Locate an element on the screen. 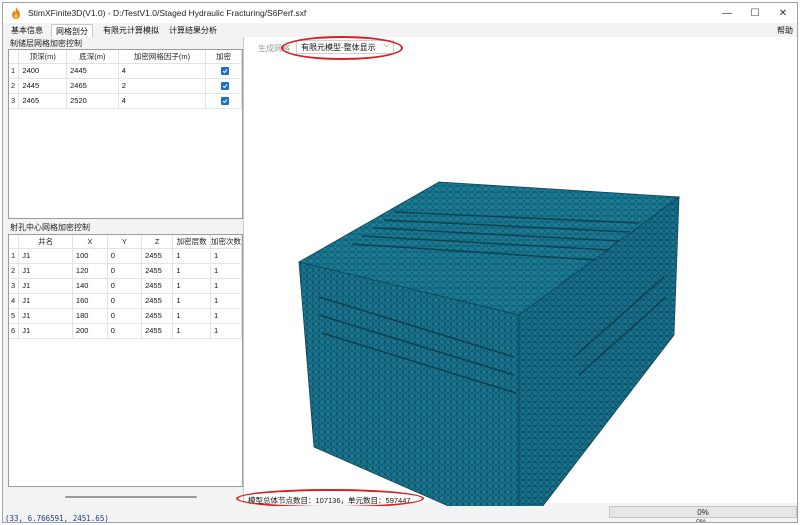  x-cell: 200 is located at coordinates (90, 331).